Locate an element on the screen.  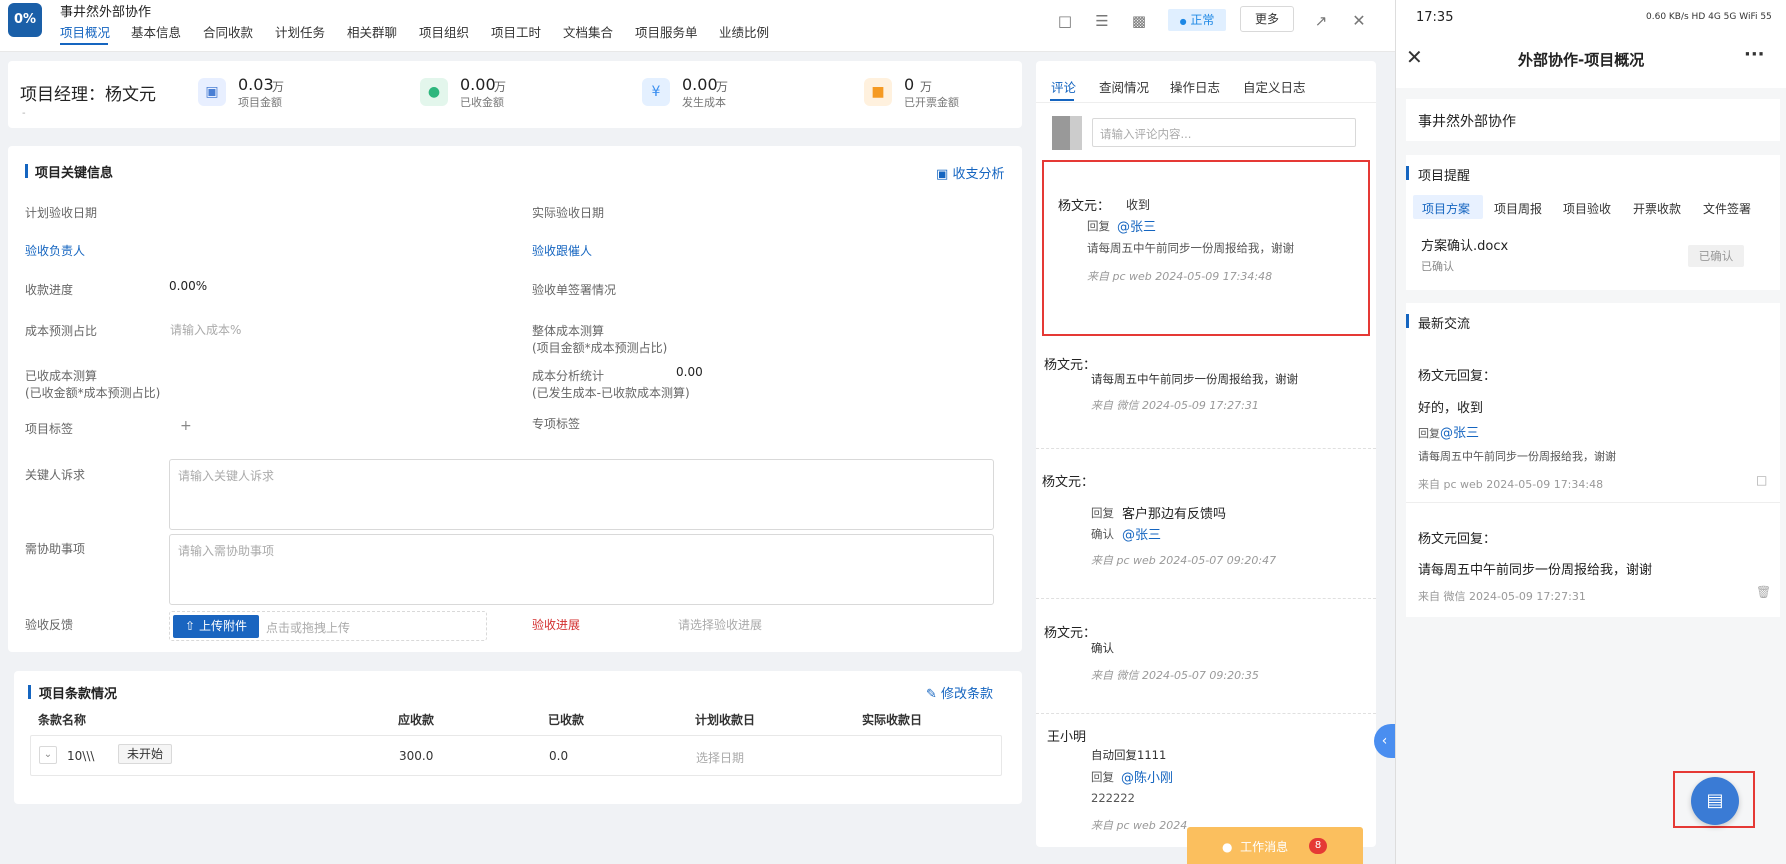
file-name: 方案确认.docx is located at coordinates (1464, 244).